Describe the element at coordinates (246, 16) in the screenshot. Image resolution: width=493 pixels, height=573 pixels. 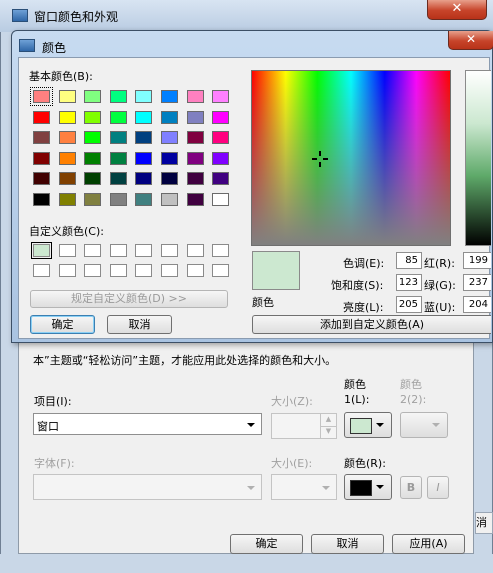
I see `appearance-window-titlebar: 窗口颜色和外观` at that location.